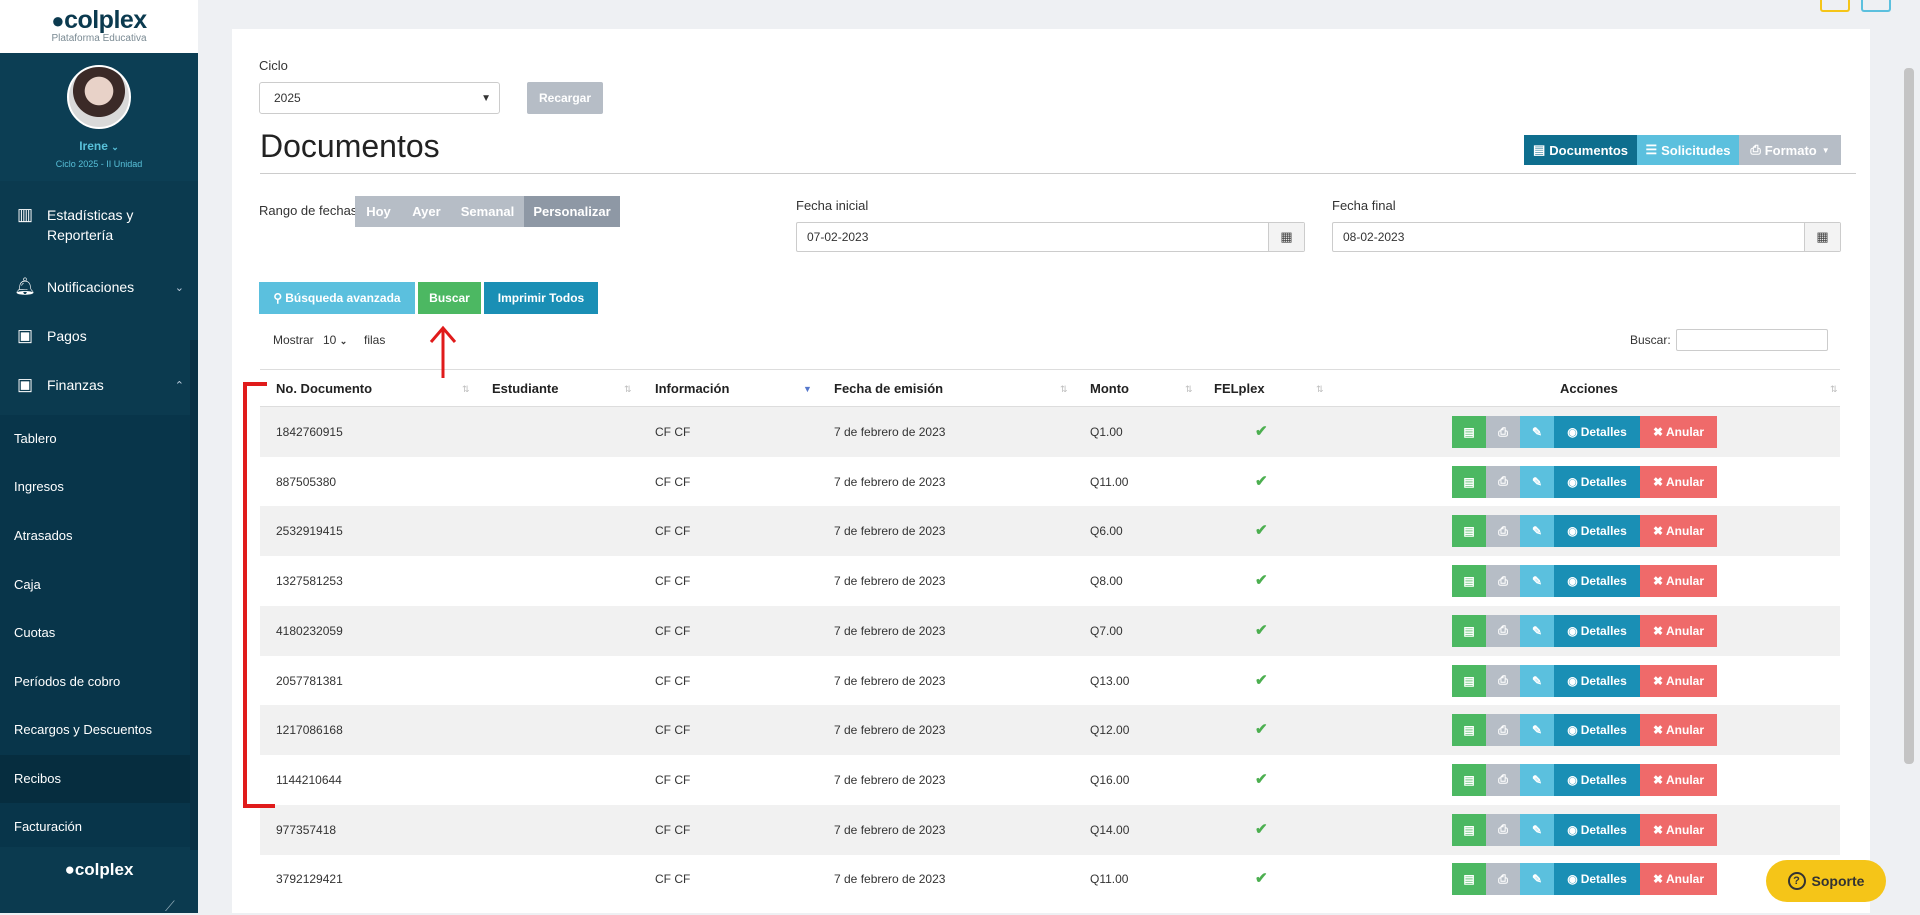 The height and width of the screenshot is (915, 1920). I want to click on submenu-facturacion: Facturación, so click(95, 827).